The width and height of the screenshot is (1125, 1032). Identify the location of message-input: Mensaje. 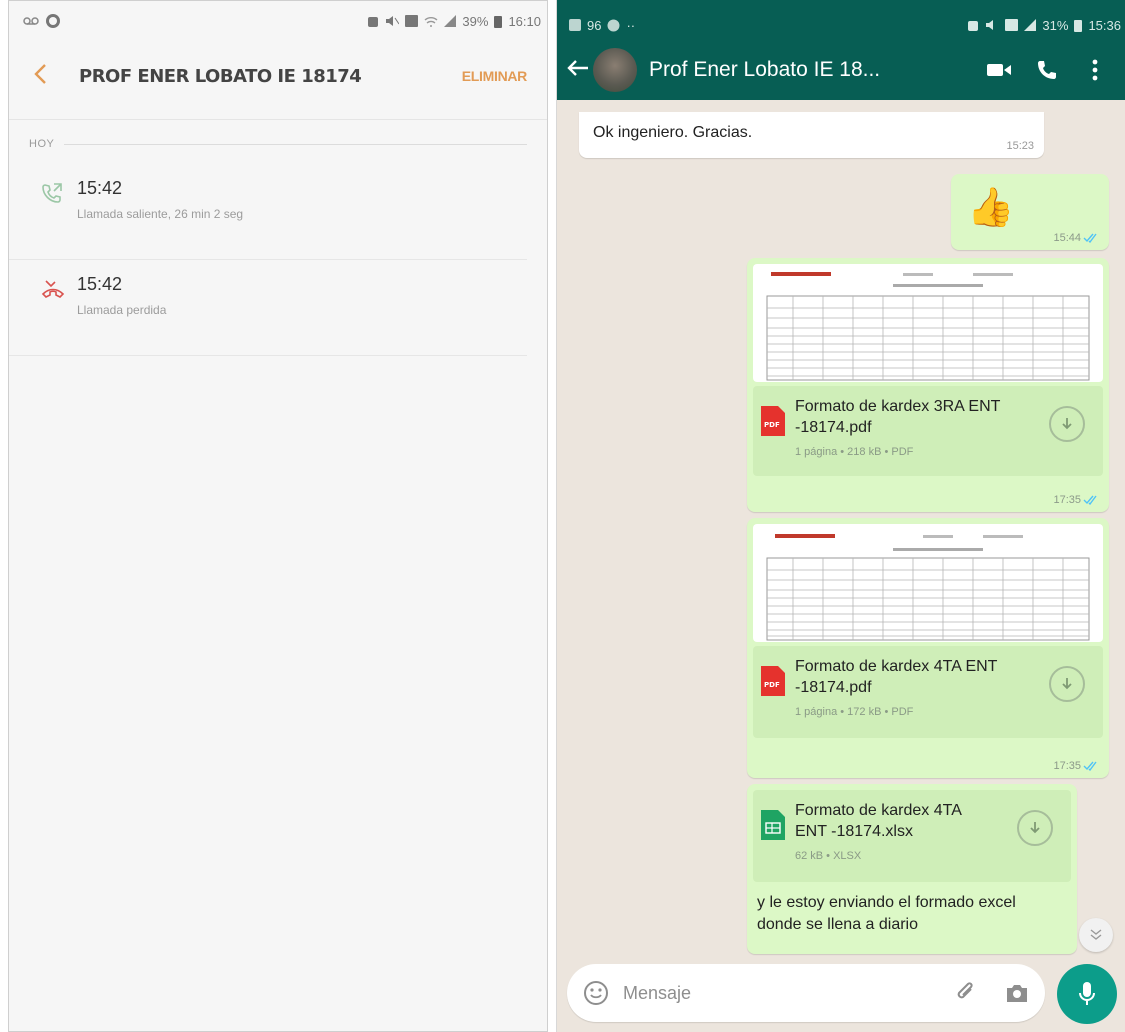
(789, 993).